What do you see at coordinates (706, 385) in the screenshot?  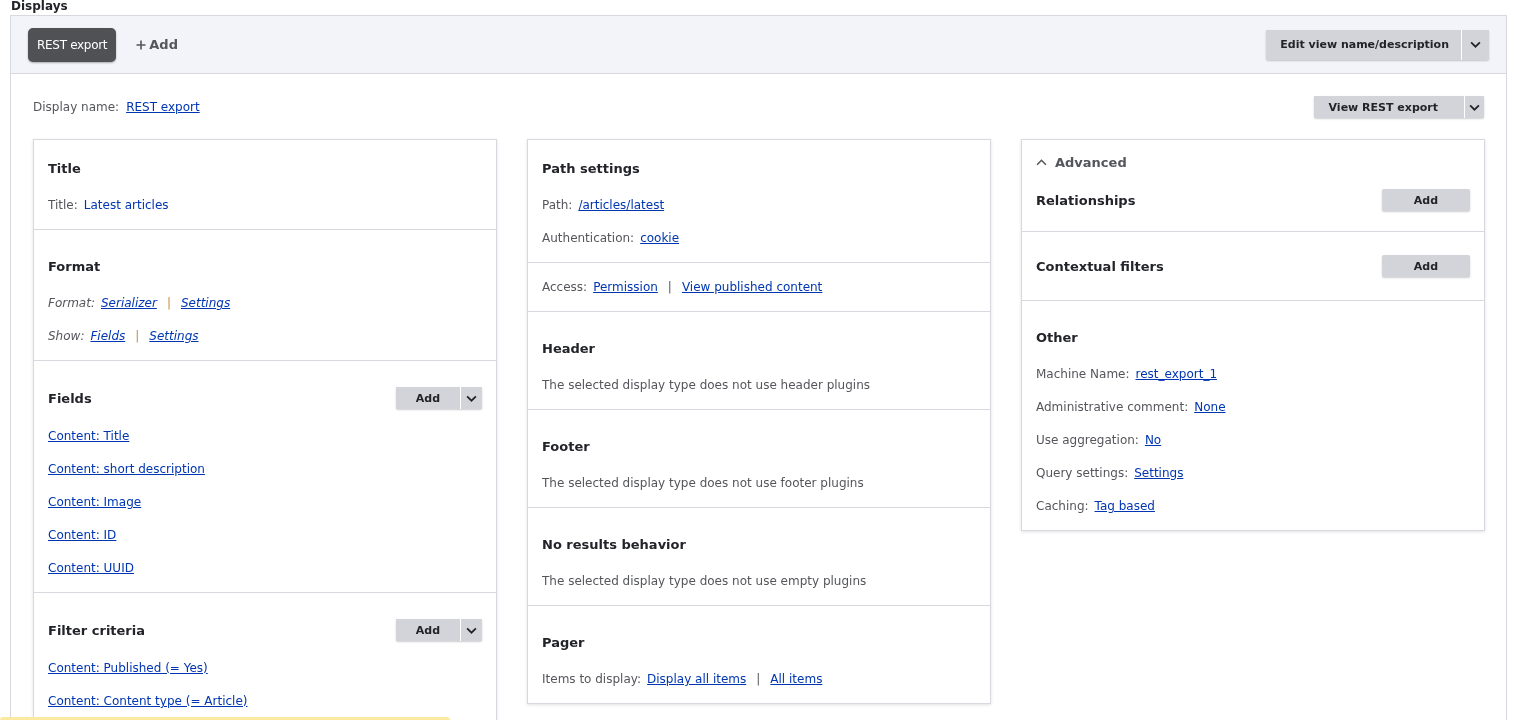 I see `info-text: The selected display type does not use header plugins` at bounding box center [706, 385].